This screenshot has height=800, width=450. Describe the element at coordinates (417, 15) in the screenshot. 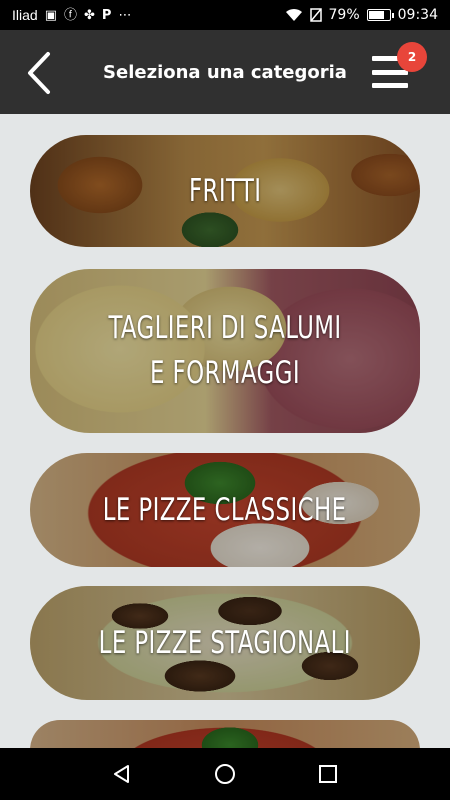

I see `clock: 09:34` at that location.